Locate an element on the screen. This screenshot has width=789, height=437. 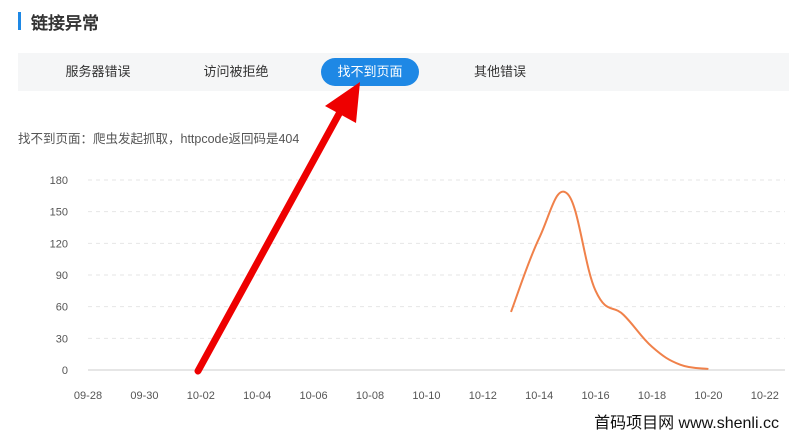
y-tick-label: 120 is located at coordinates (59, 244).